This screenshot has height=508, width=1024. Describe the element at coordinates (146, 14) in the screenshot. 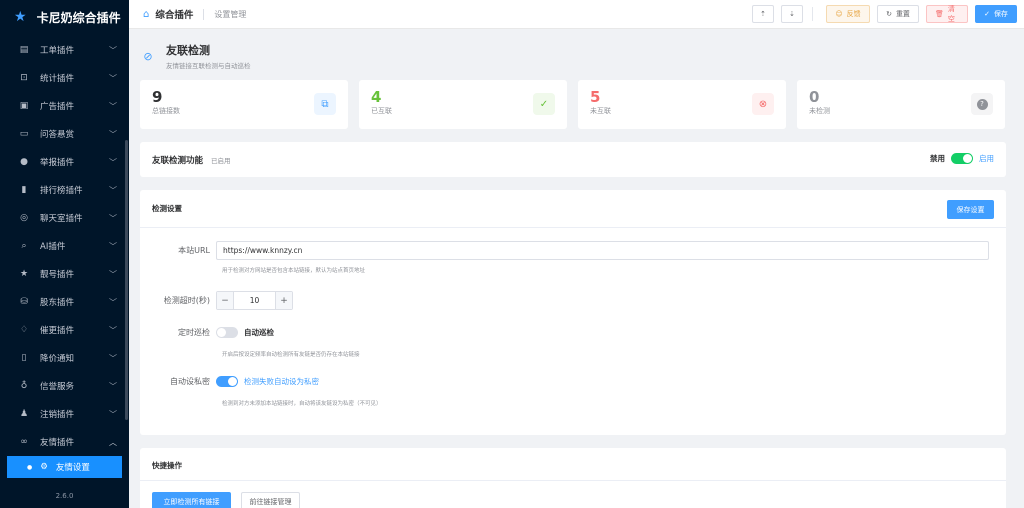

I see `home-icon: ⌂` at that location.